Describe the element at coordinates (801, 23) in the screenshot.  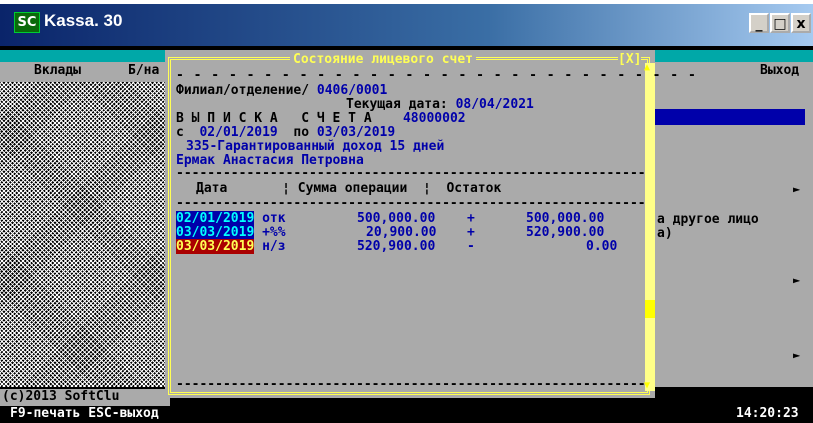
I see `close-button: x` at that location.